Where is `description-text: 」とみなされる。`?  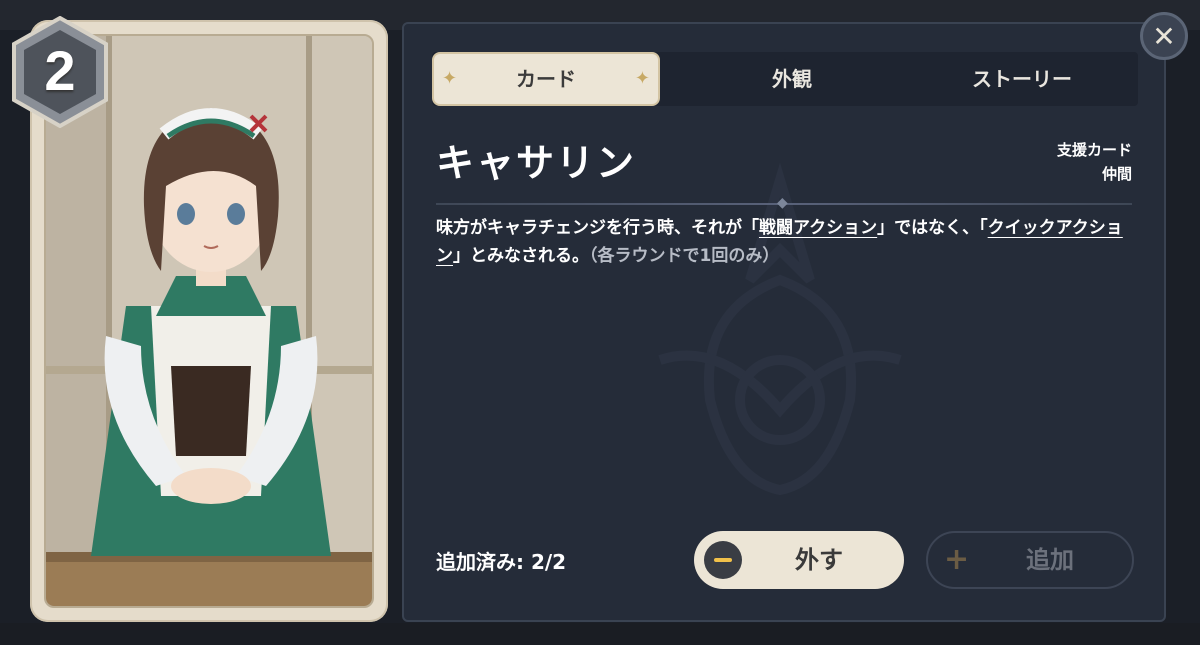 description-text: 」とみなされる。 is located at coordinates (521, 256).